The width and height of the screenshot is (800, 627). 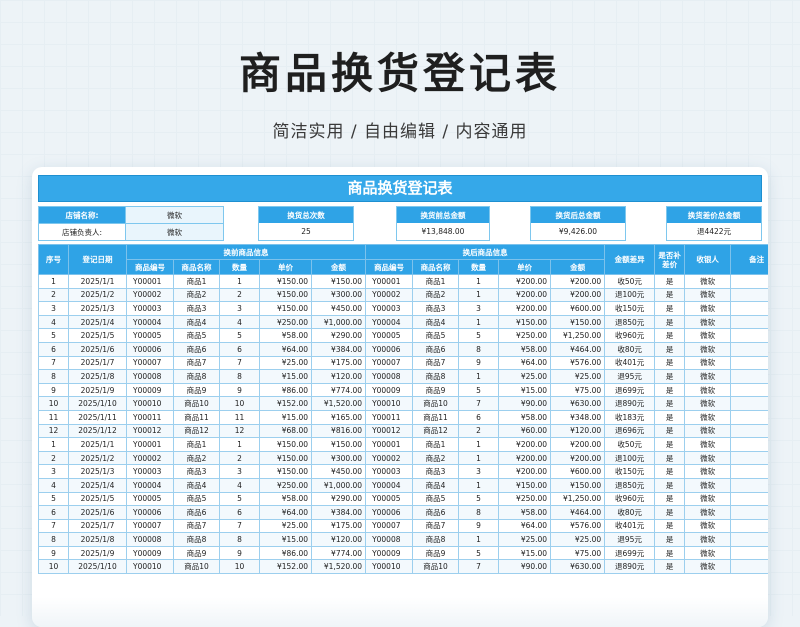 I want to click on cell-before-amount: ¥175.00, so click(x=338, y=363).